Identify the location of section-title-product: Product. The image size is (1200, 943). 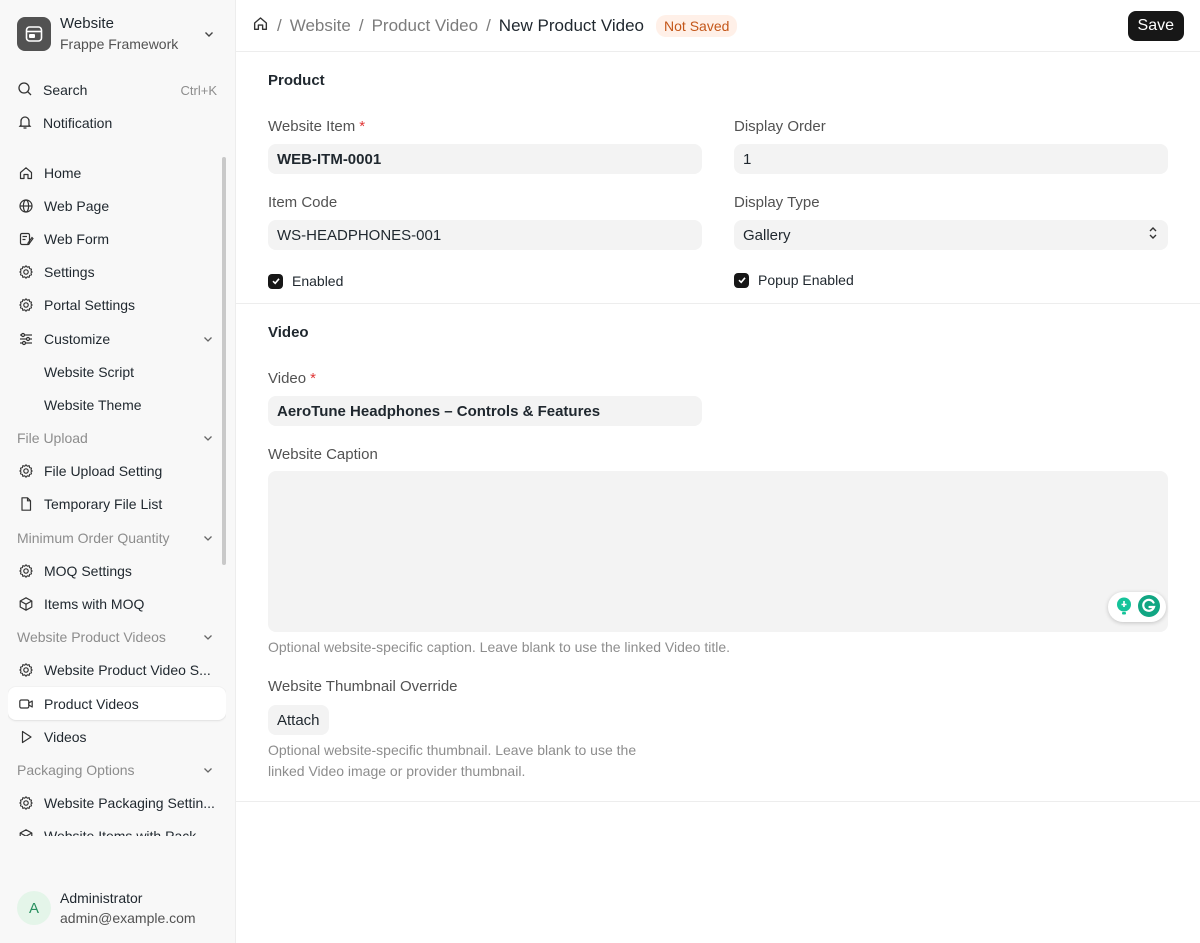
(296, 80).